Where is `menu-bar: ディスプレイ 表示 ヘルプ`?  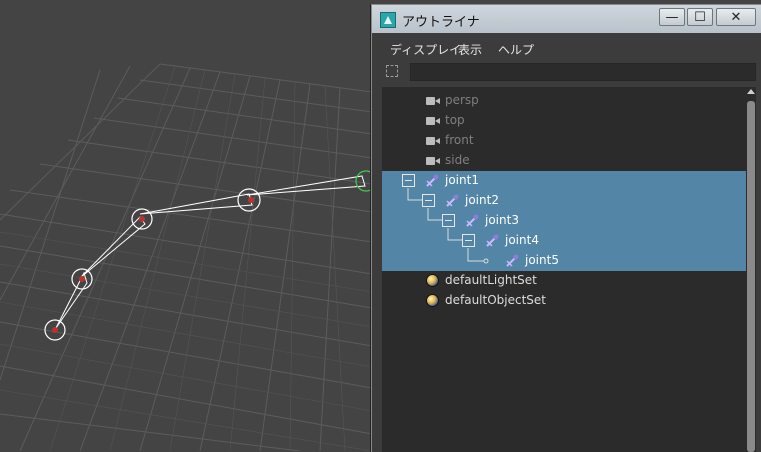
menu-bar: ディスプレイ 表示 ヘルプ is located at coordinates (568, 49).